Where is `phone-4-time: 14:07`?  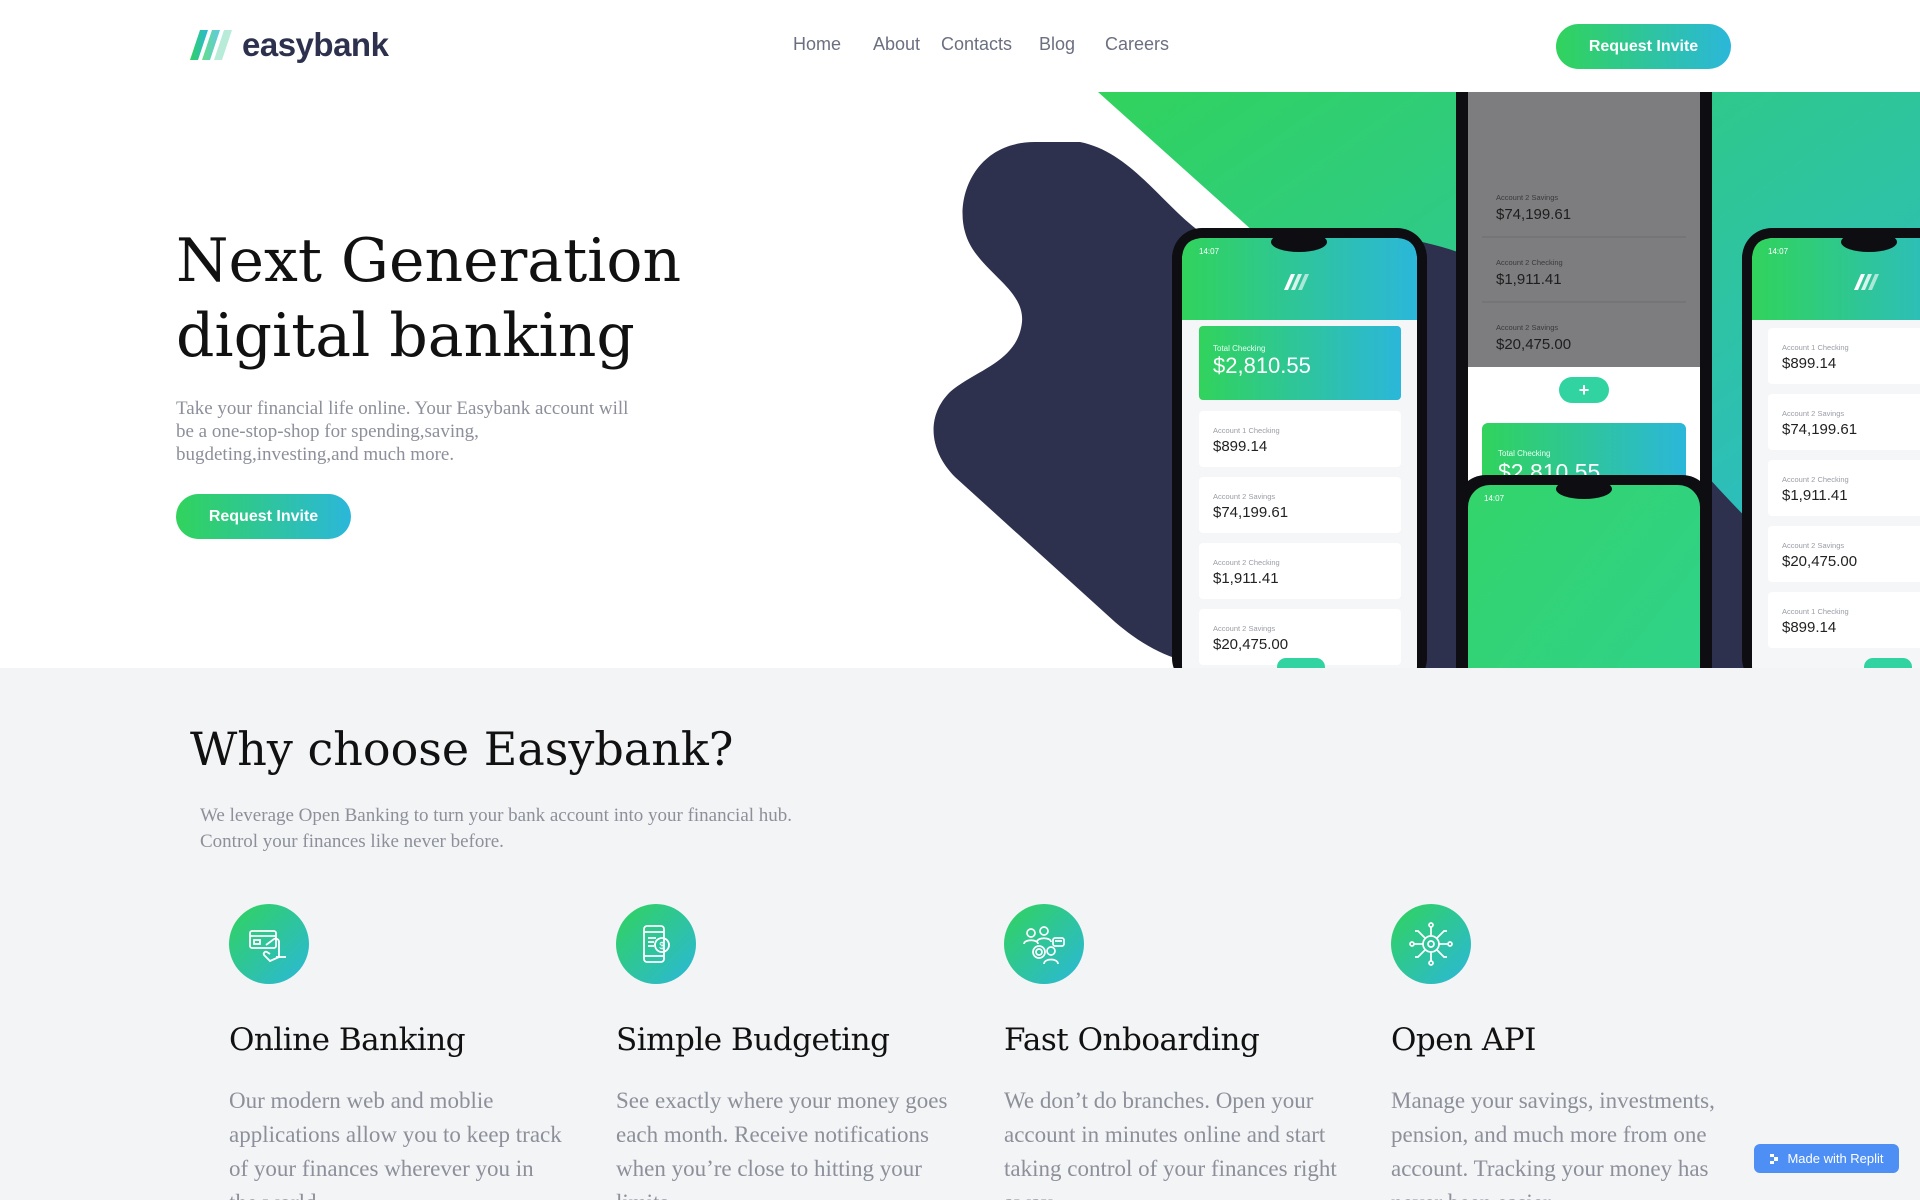 phone-4-time: 14:07 is located at coordinates (1778, 251).